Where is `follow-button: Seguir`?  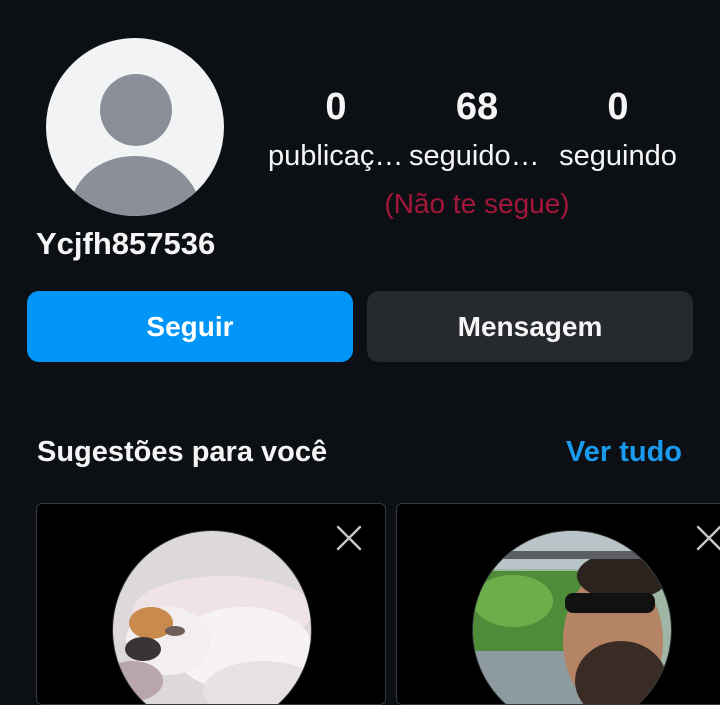
follow-button: Seguir is located at coordinates (190, 326).